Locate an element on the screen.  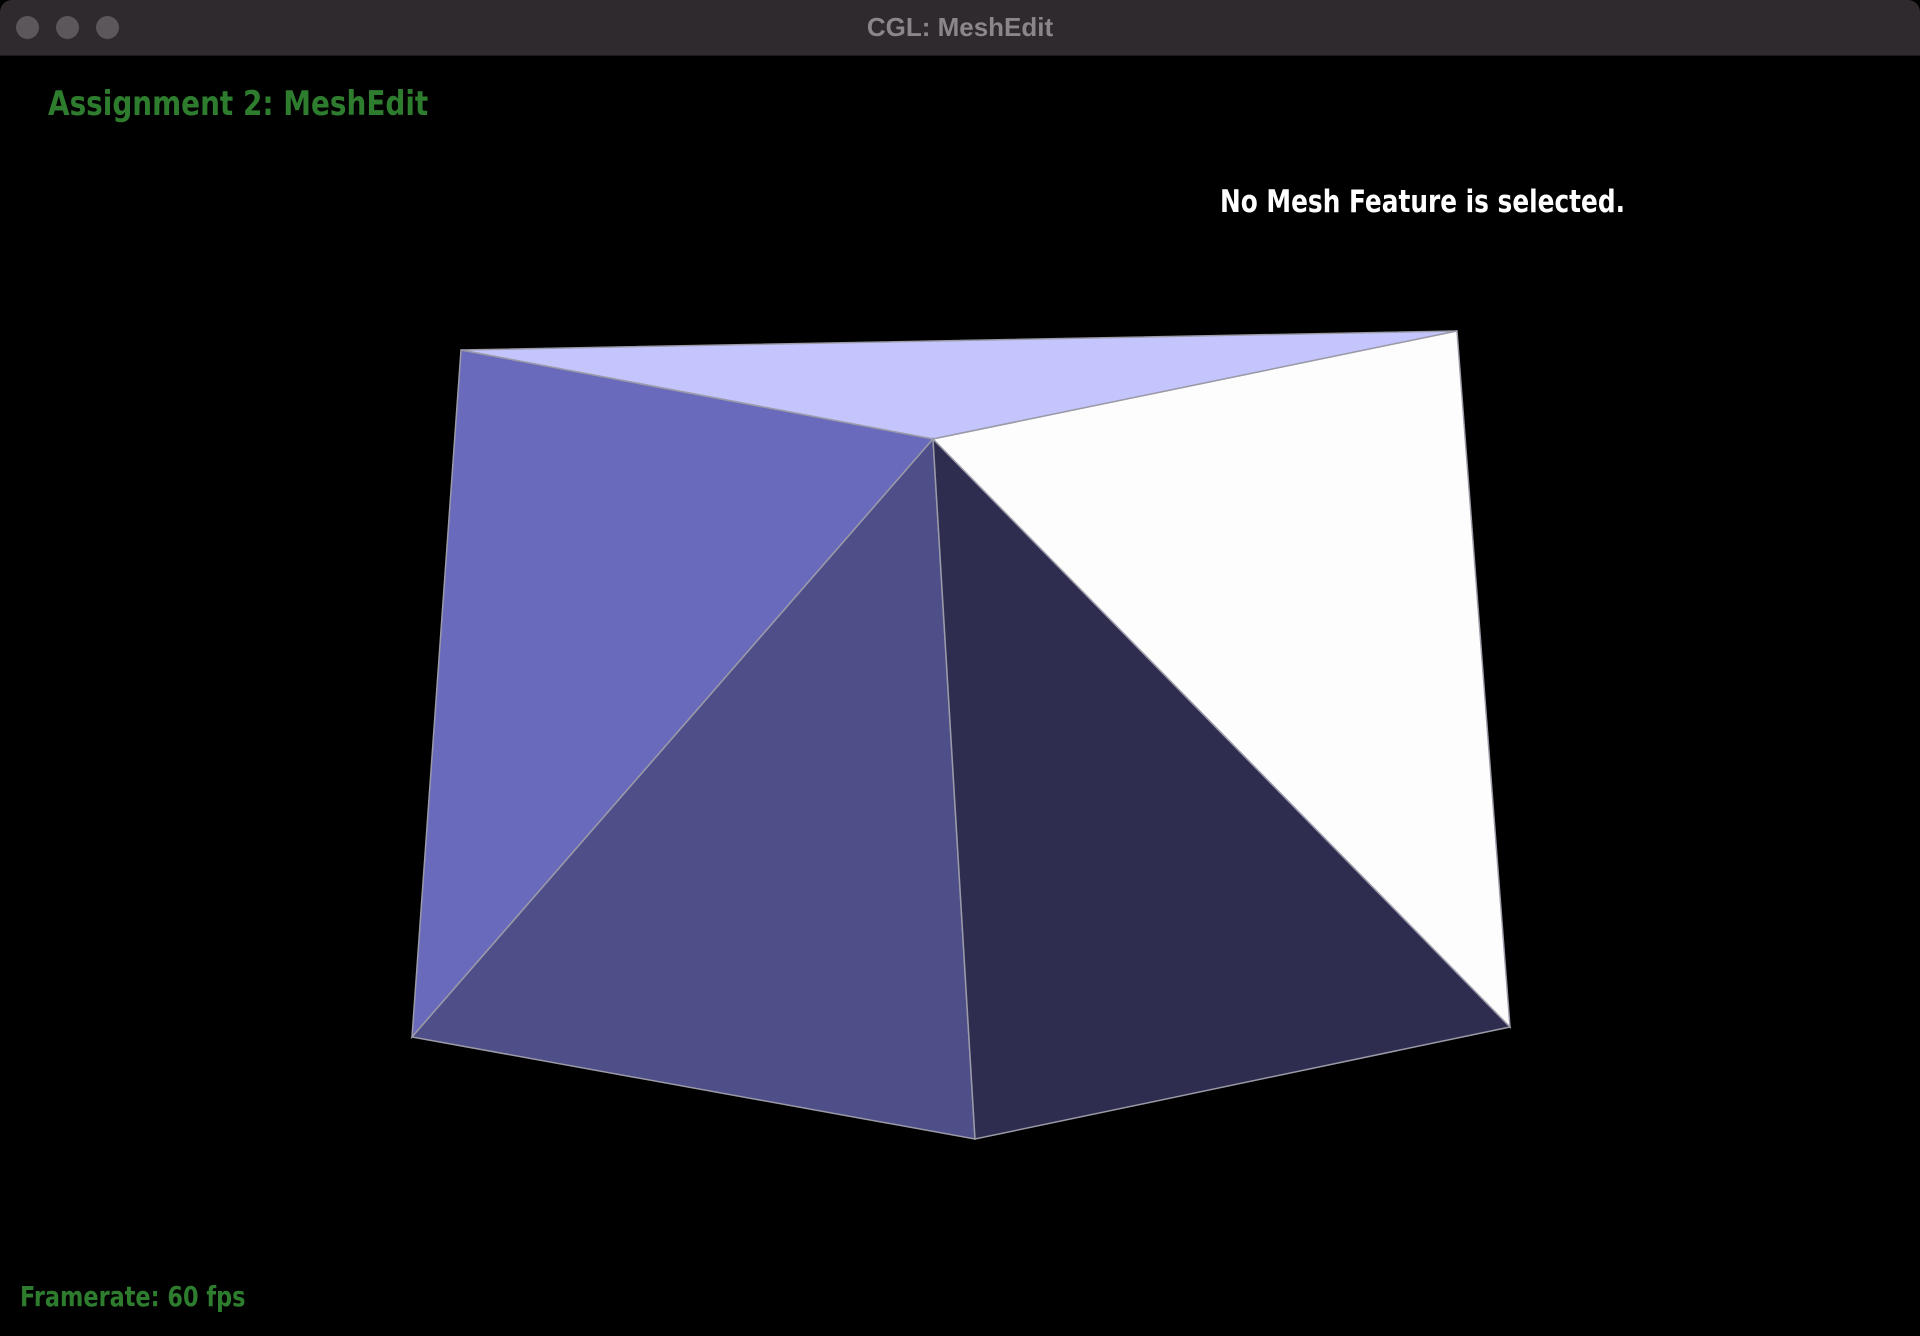
title-bar: CGL: MeshEdit is located at coordinates (960, 28).